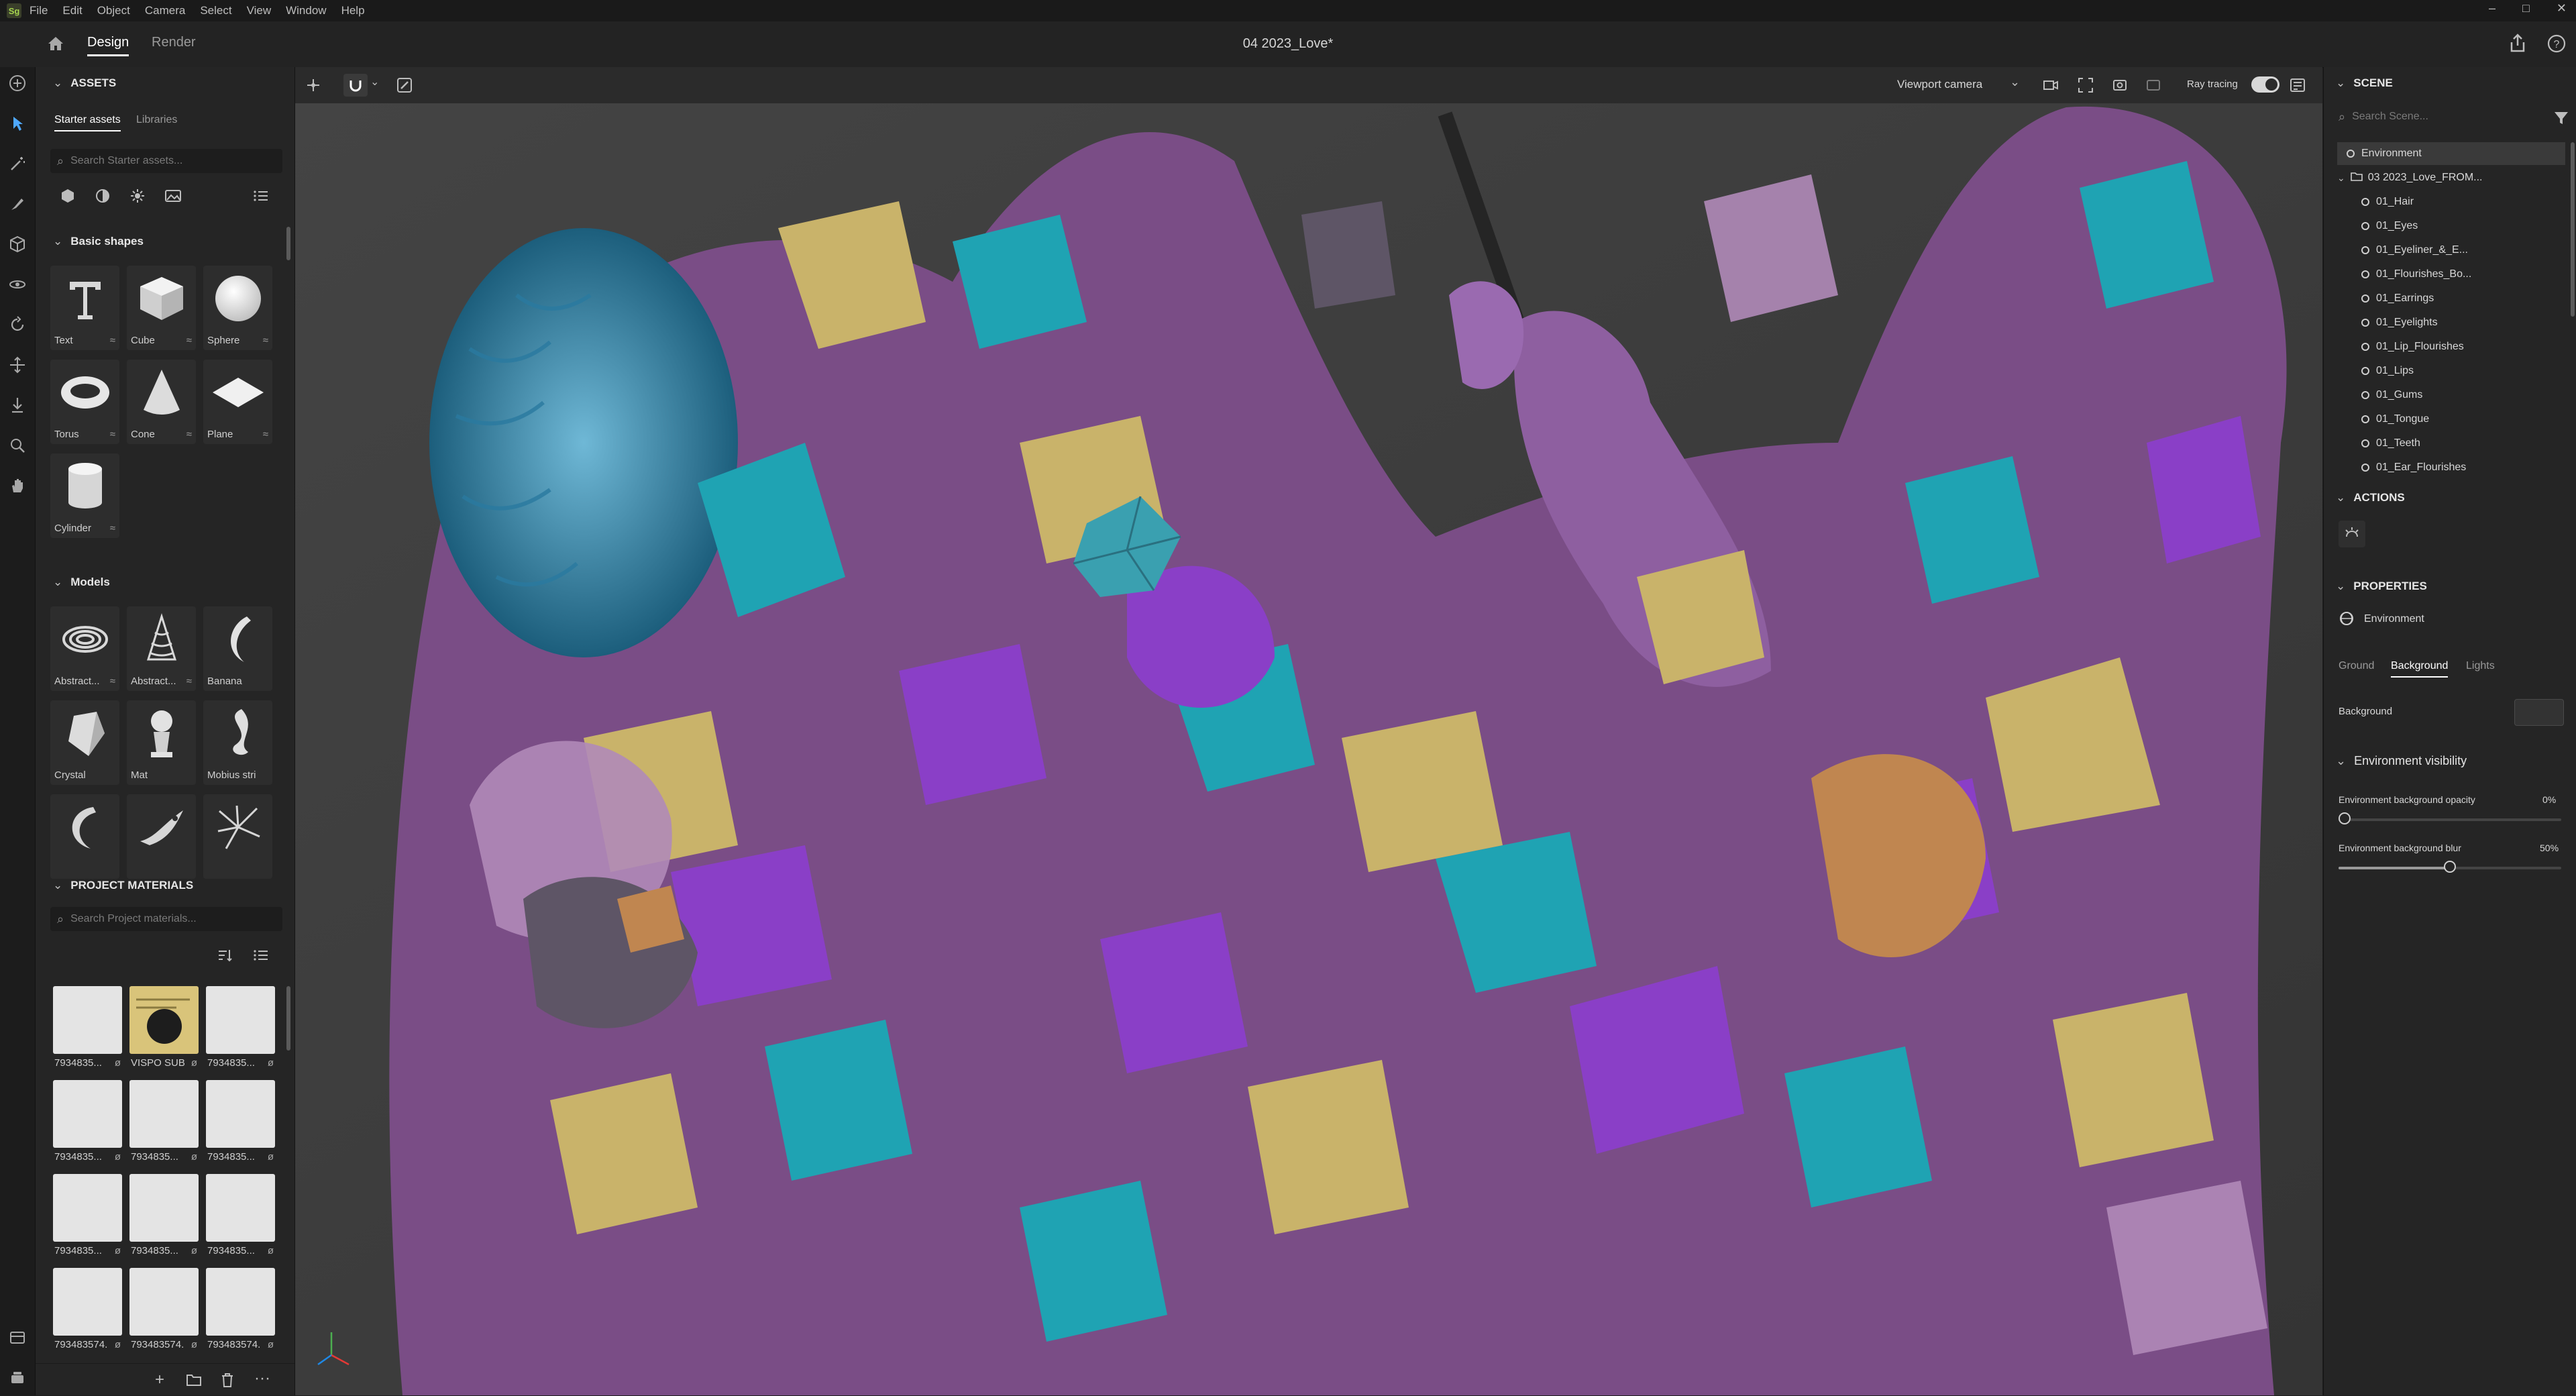  I want to click on materials-filter-icon, so click(68, 196).